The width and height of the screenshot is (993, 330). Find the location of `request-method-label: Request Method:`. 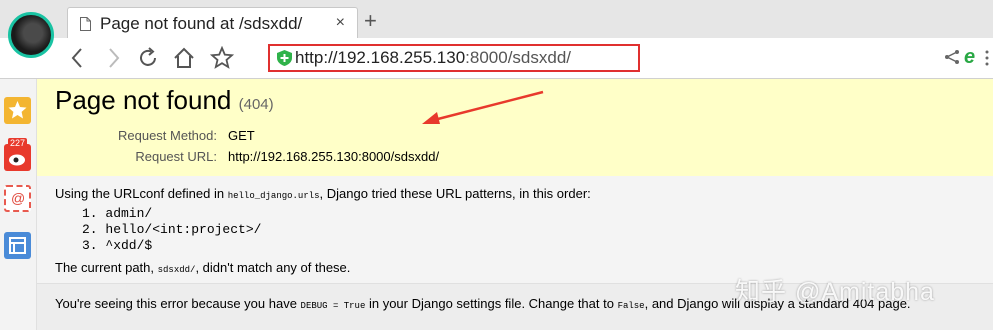

request-method-label: Request Method: is located at coordinates (167, 135).